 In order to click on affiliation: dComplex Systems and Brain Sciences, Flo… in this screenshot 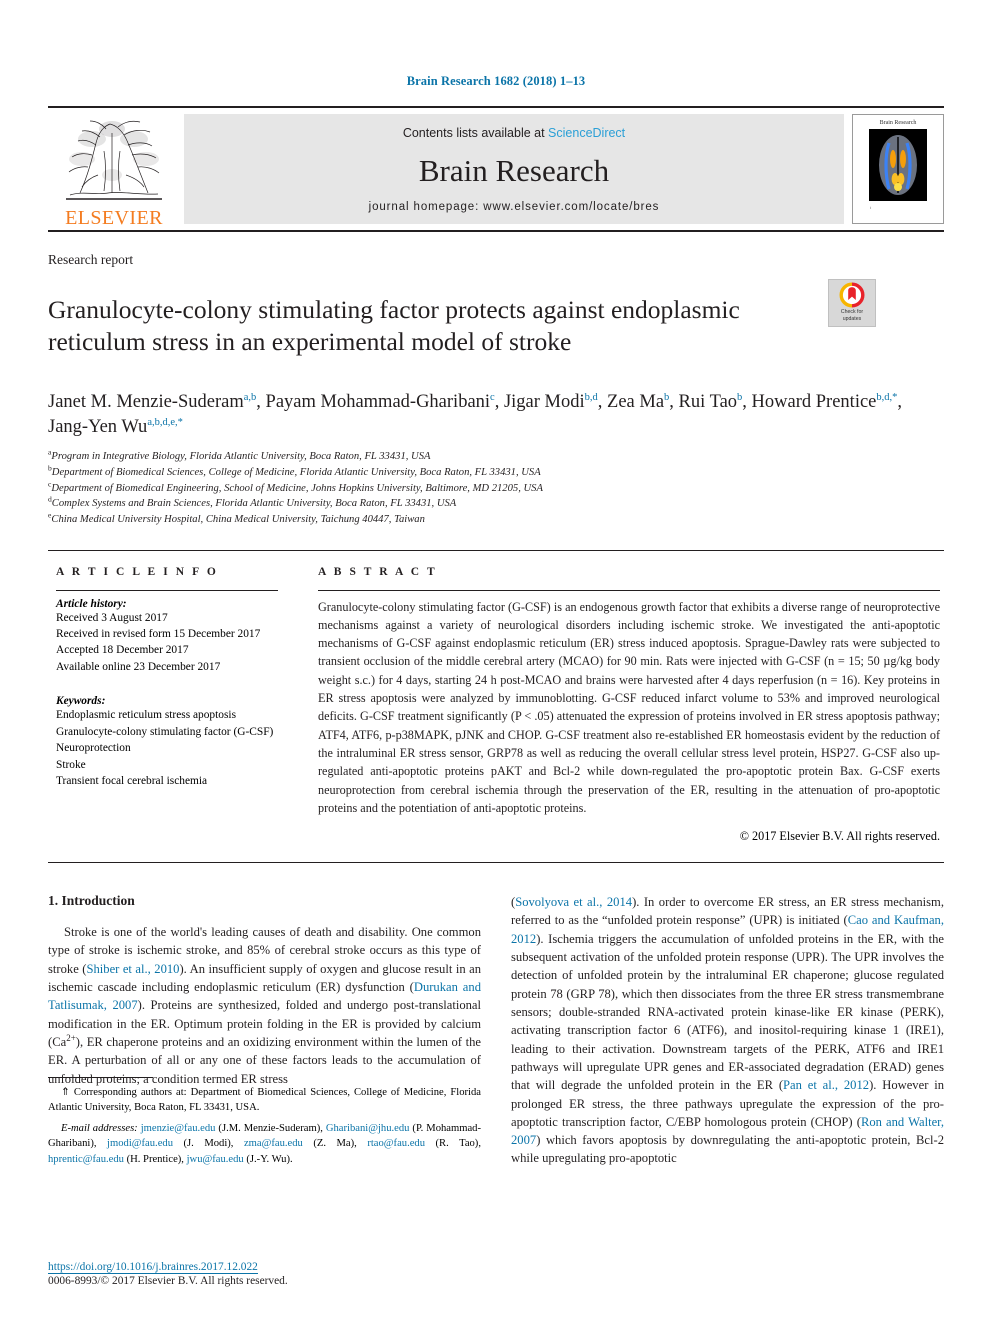, I will do `click(252, 502)`.